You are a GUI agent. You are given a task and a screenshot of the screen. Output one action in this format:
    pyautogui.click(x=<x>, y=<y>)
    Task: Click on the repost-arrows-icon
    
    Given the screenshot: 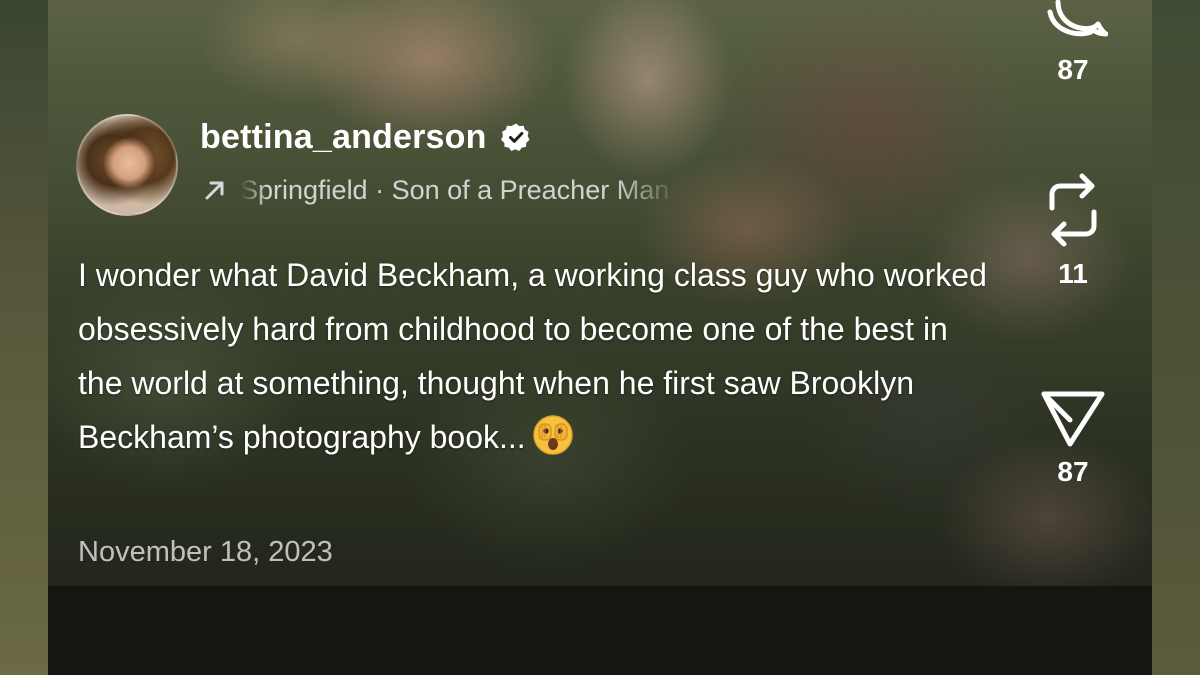 What is the action you would take?
    pyautogui.click(x=1073, y=210)
    